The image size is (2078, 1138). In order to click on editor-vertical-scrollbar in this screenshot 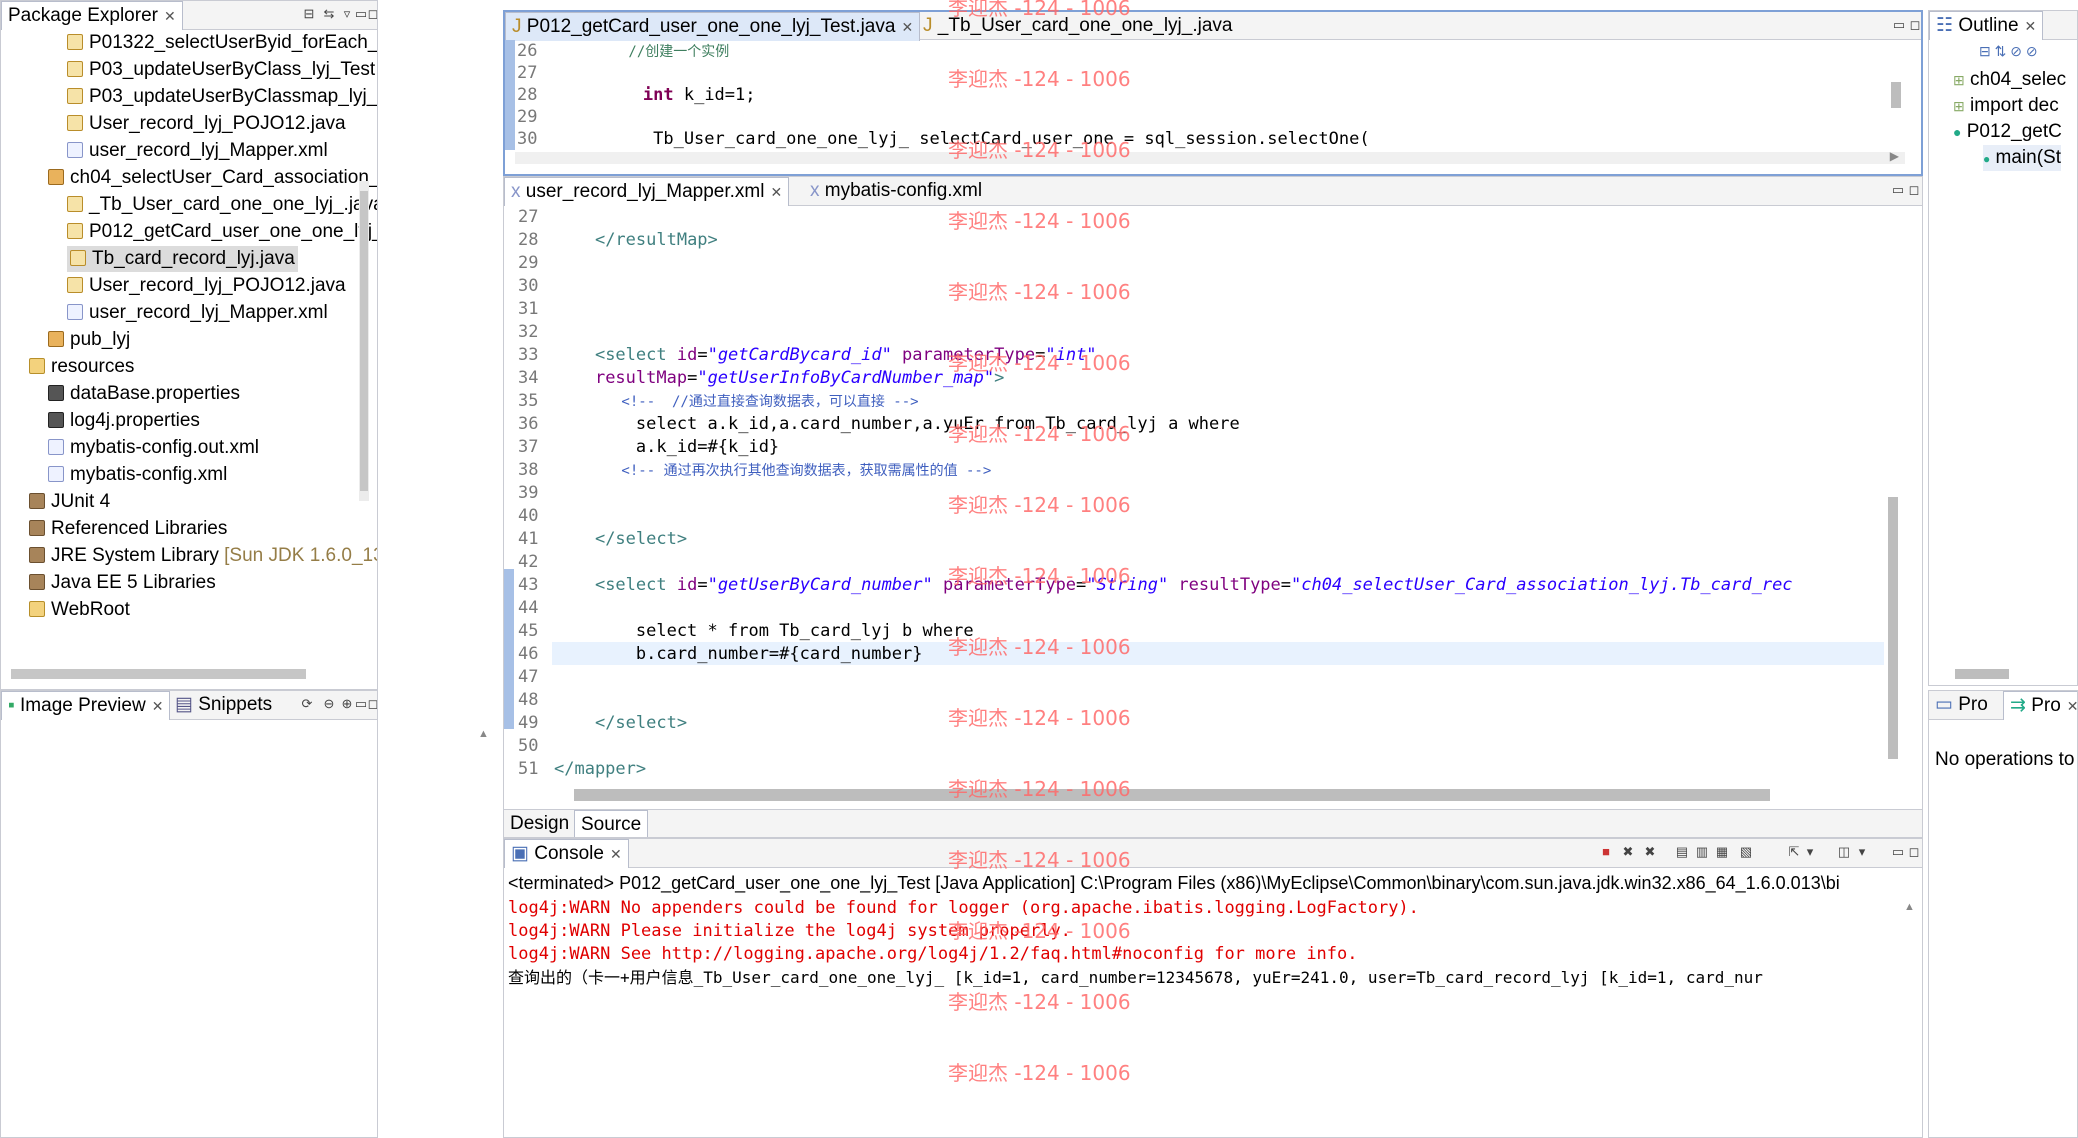, I will do `click(1896, 95)`.